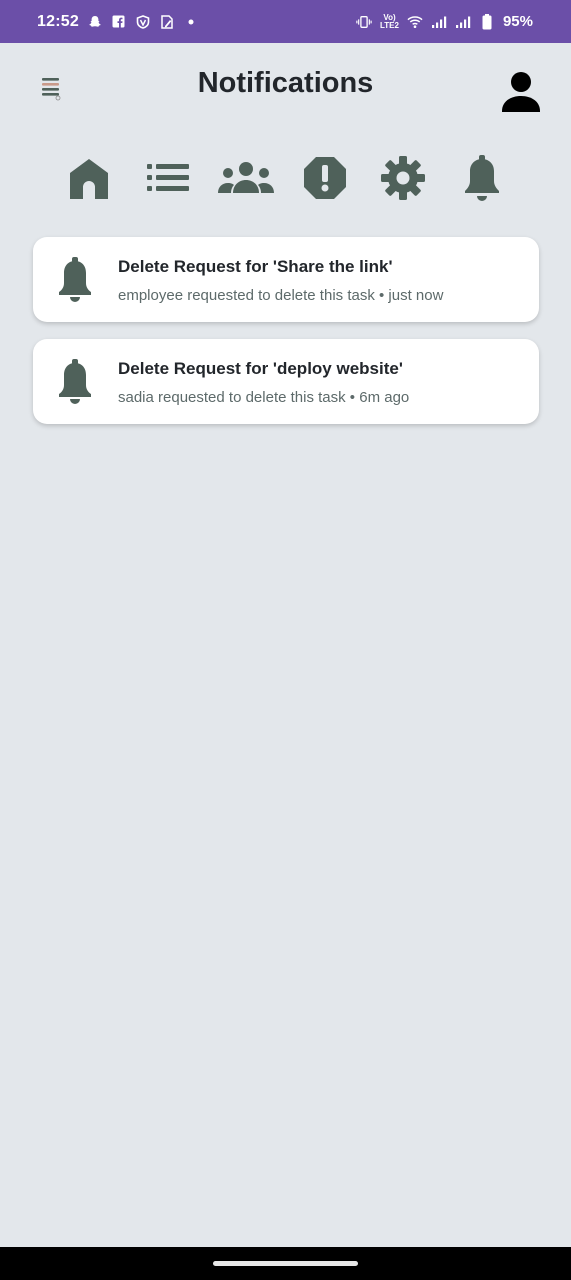 This screenshot has width=571, height=1280. Describe the element at coordinates (285, 83) in the screenshot. I see `page-title: Notifications` at that location.